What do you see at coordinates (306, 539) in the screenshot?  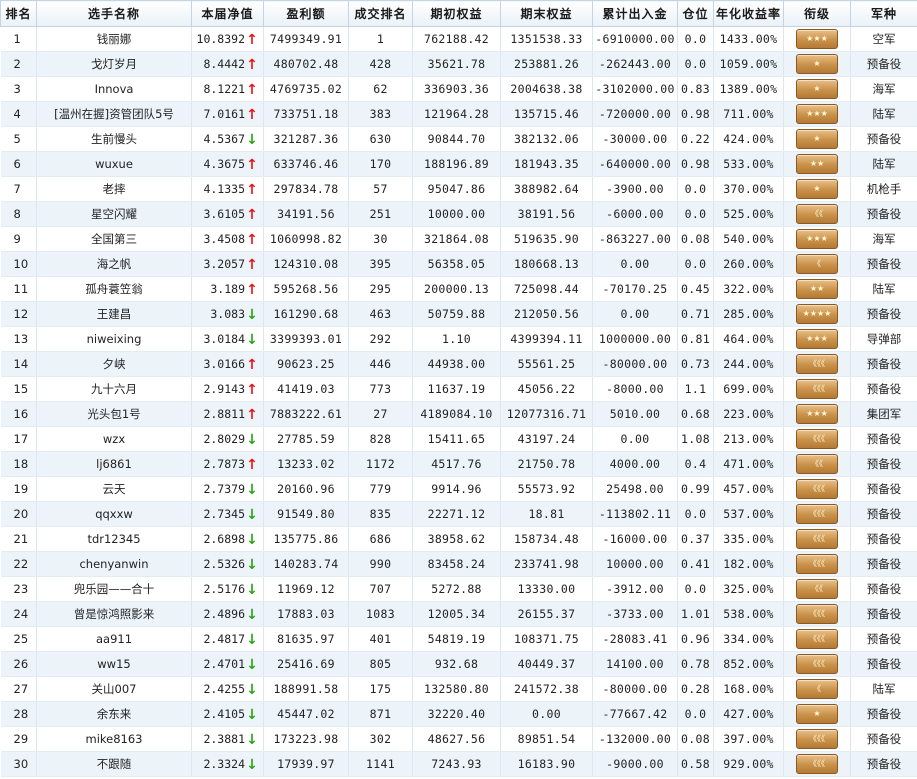 I see `profit-cell: 135775.86` at bounding box center [306, 539].